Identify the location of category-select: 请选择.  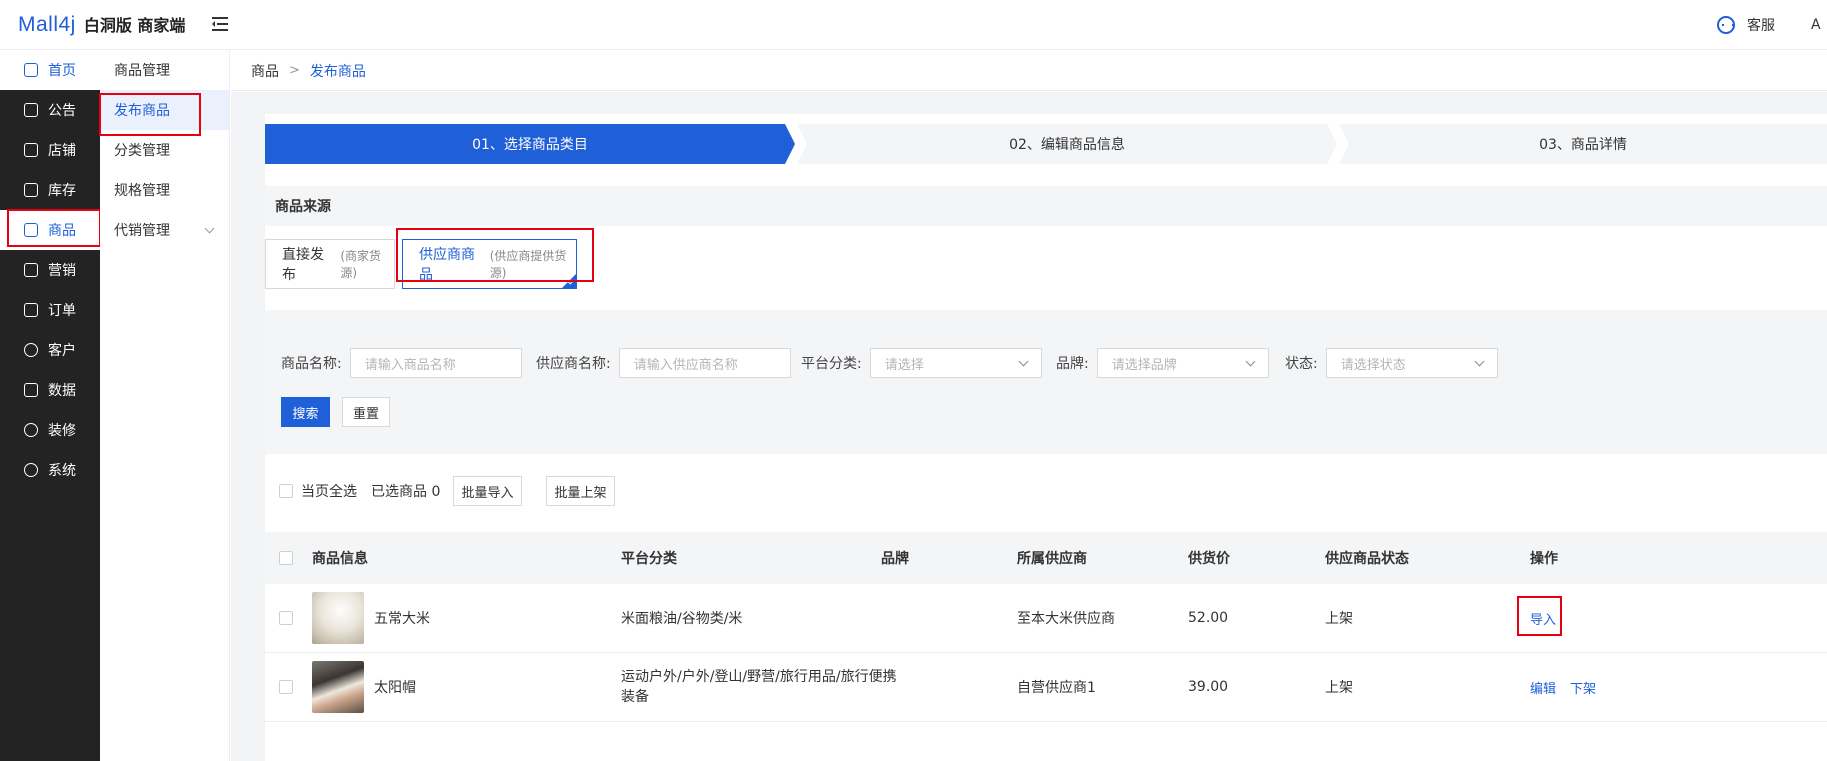
(955, 363).